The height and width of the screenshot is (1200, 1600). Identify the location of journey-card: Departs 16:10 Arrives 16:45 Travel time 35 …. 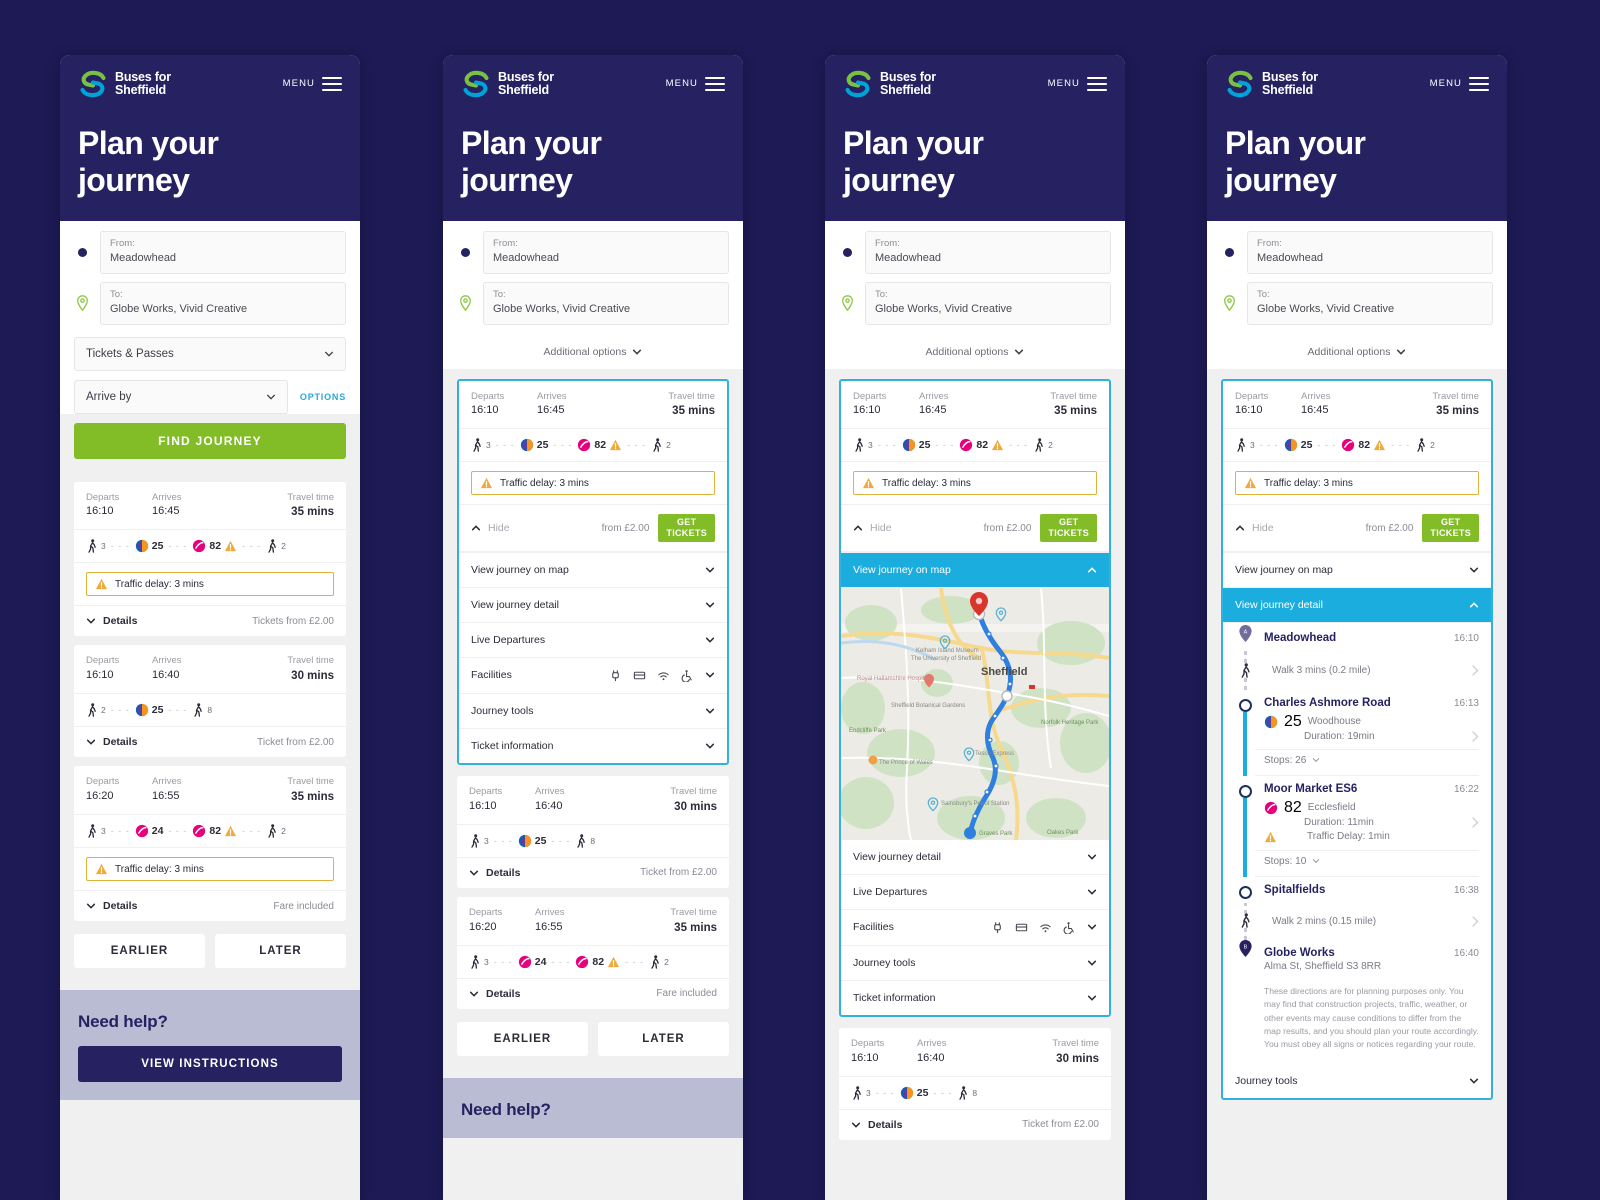
(210, 559).